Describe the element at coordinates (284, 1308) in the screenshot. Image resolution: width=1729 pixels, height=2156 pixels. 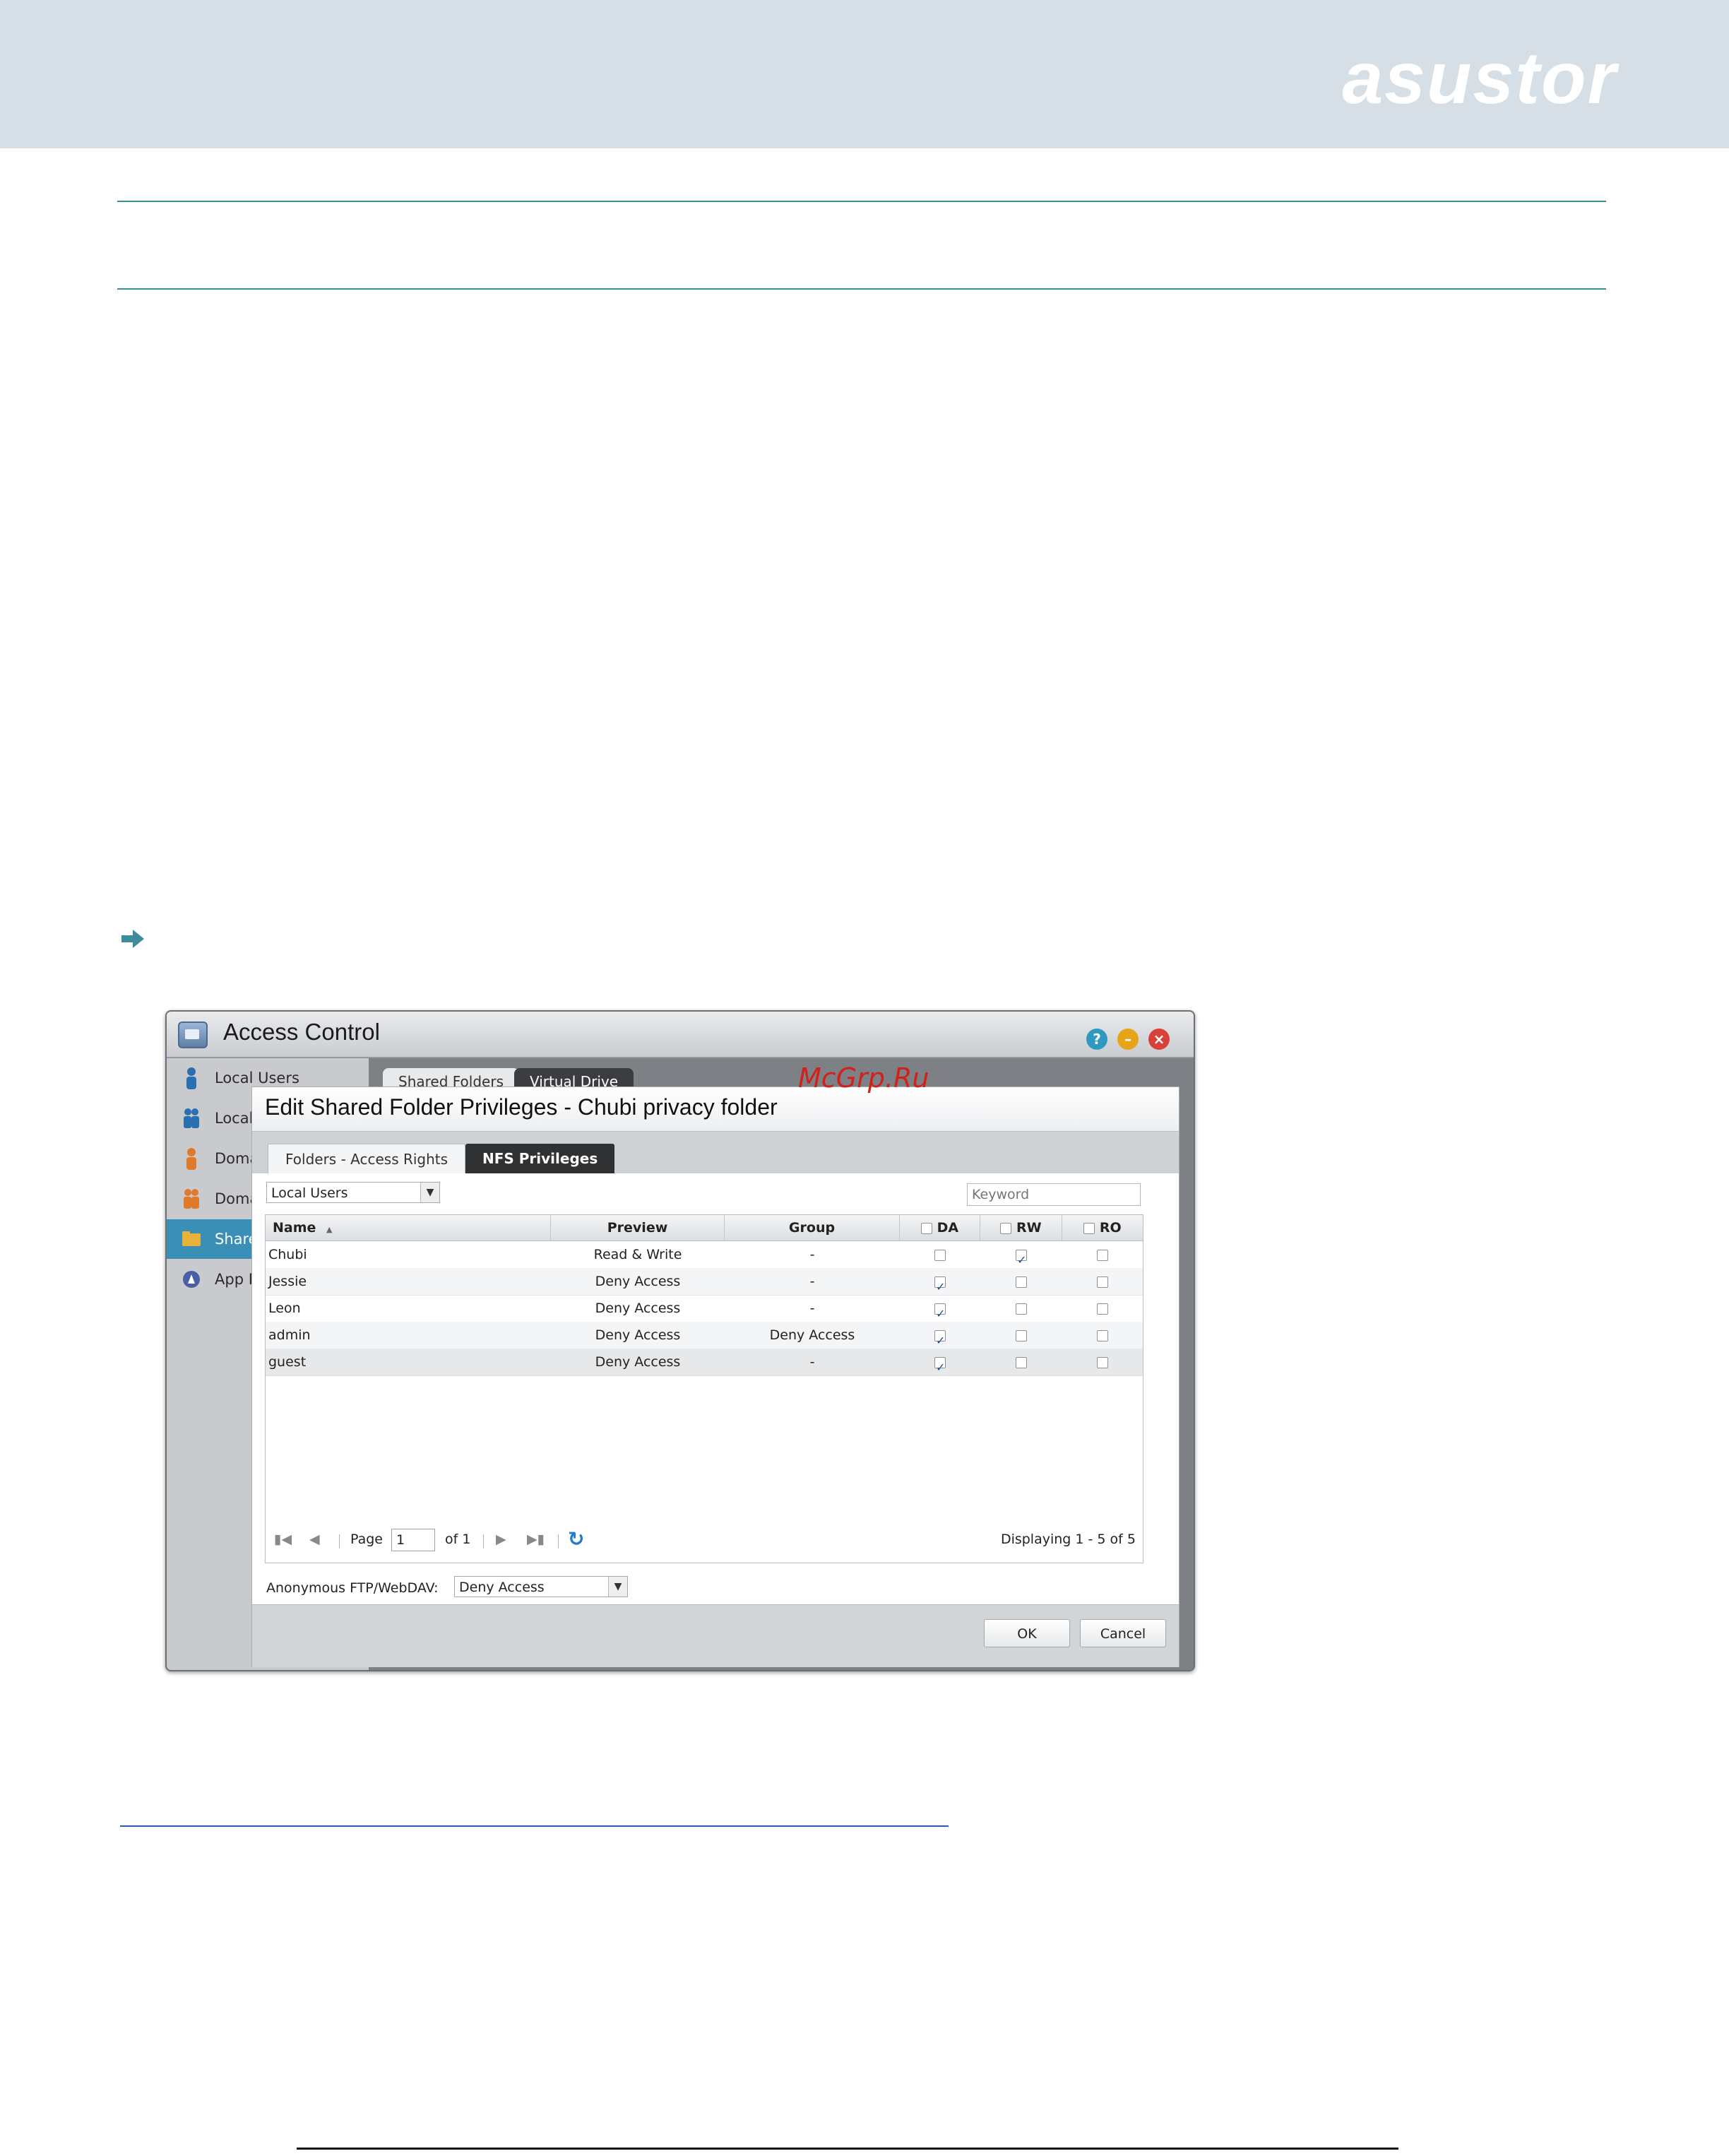
I see `cell-name: Leon` at that location.